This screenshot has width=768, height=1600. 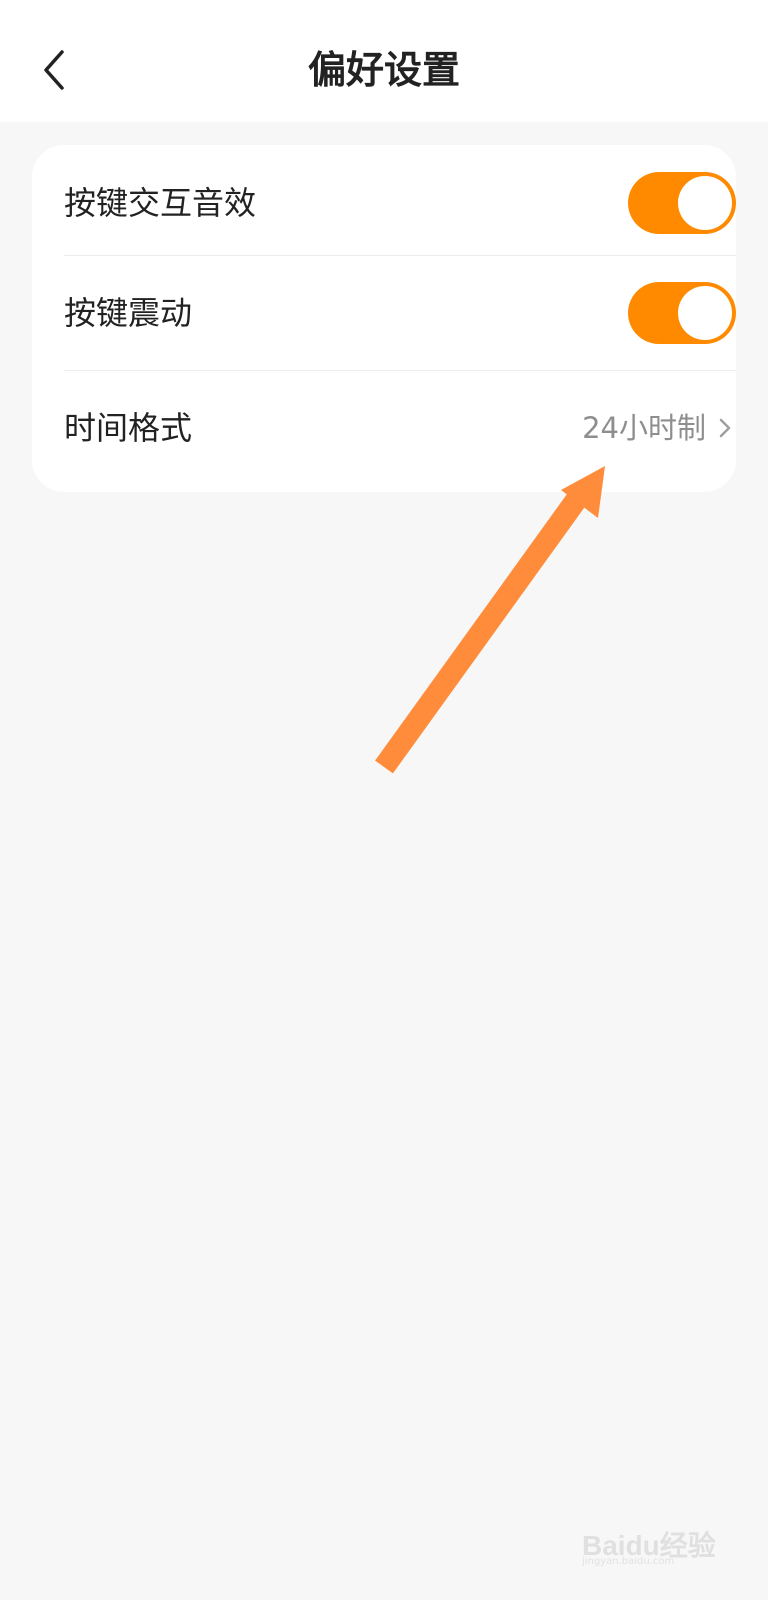 I want to click on chevron-right-icon, so click(x=725, y=428).